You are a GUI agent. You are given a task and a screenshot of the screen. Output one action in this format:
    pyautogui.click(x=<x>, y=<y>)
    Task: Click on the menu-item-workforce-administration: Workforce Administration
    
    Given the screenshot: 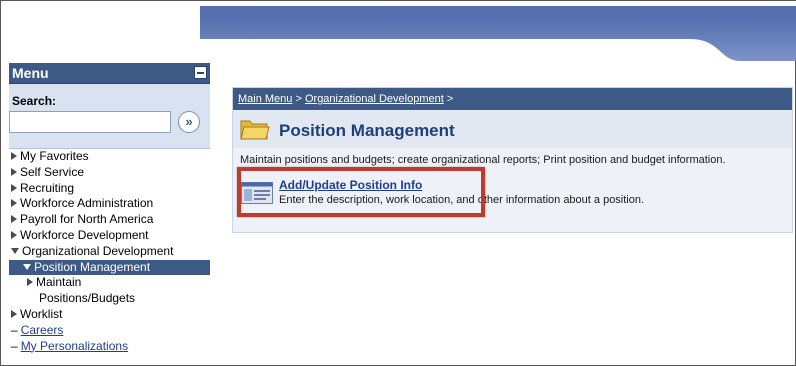 What is the action you would take?
    pyautogui.click(x=109, y=204)
    